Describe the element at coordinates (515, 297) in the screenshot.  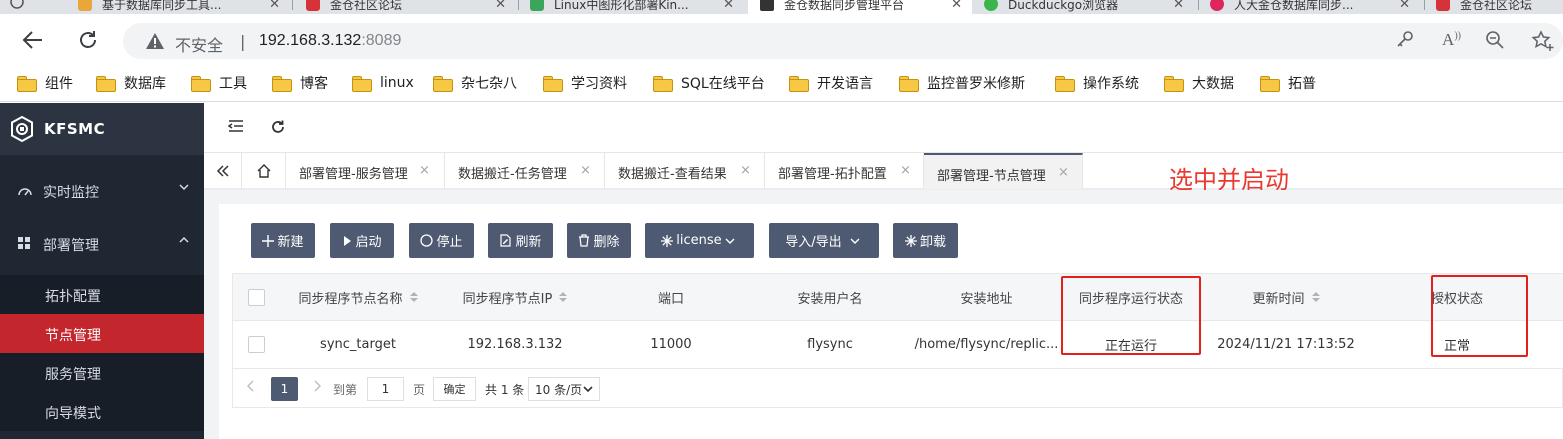
I see `column-header-node-ip: 同步程序节点IP` at that location.